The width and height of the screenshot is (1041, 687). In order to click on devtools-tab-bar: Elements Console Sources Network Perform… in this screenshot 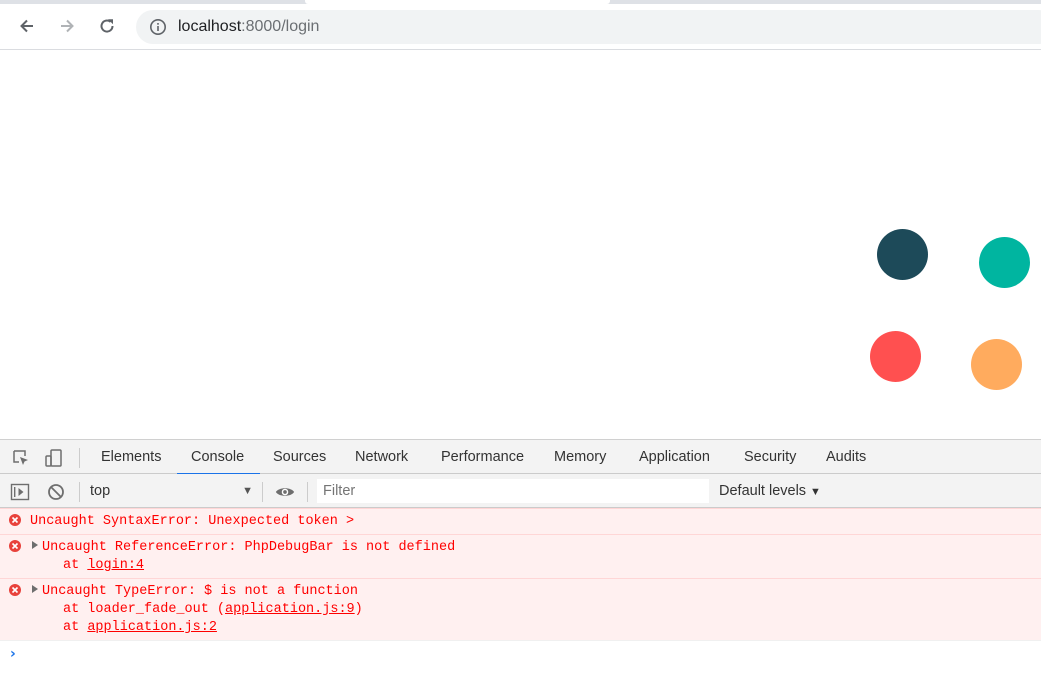, I will do `click(520, 457)`.